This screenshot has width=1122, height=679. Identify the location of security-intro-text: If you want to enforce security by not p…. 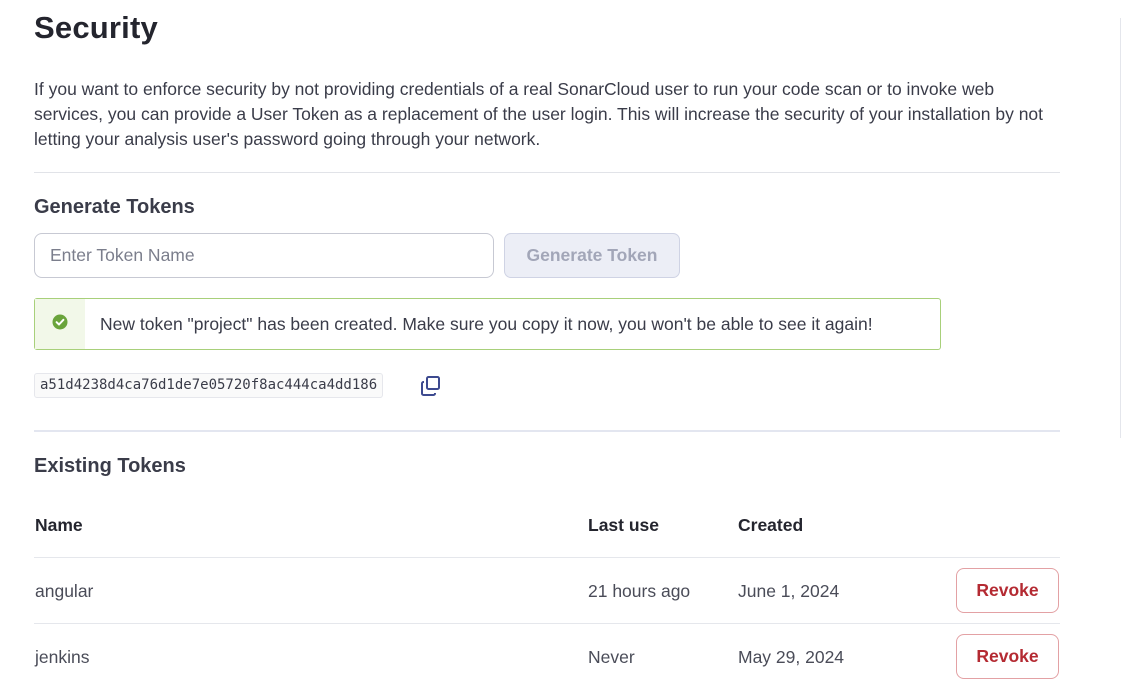
(539, 114).